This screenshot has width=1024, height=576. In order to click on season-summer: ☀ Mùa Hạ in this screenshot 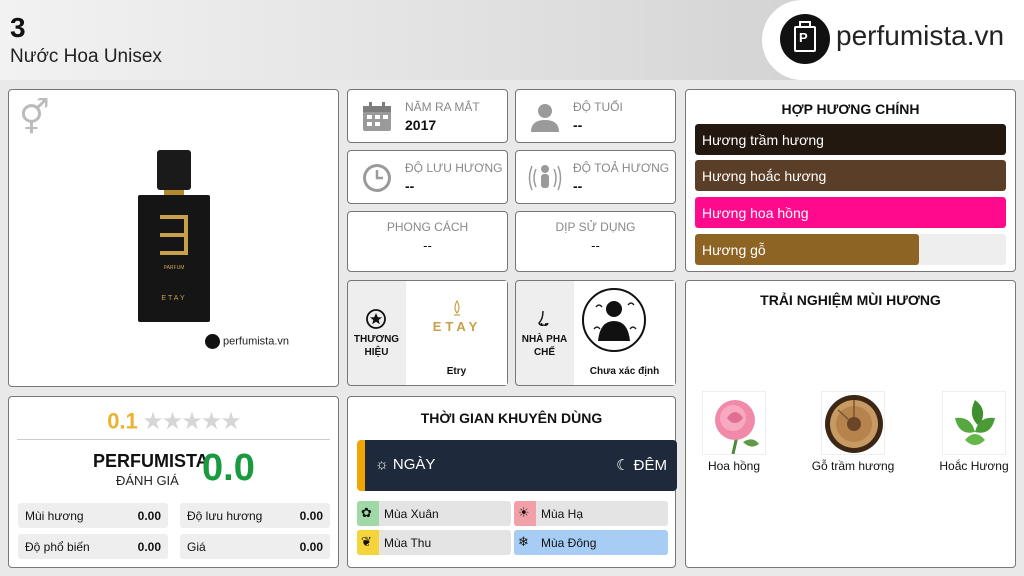, I will do `click(591, 513)`.